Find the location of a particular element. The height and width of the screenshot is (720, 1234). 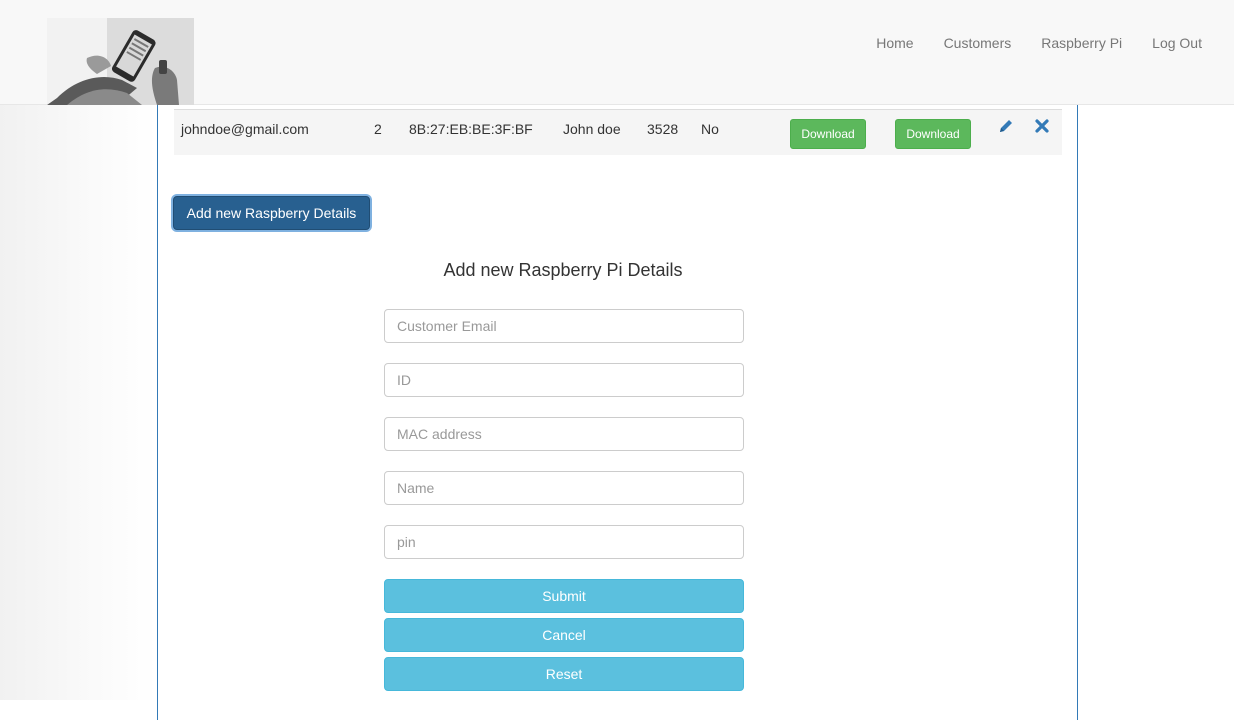

nav-raspberry-pi: Raspberry Pi is located at coordinates (1081, 43).